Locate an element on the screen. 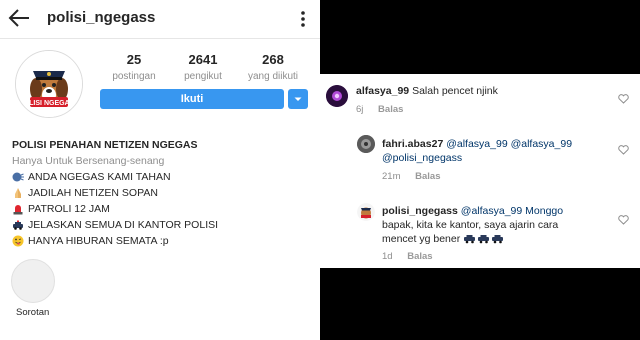  top-bar: polisi_ngegass is located at coordinates (160, 19).